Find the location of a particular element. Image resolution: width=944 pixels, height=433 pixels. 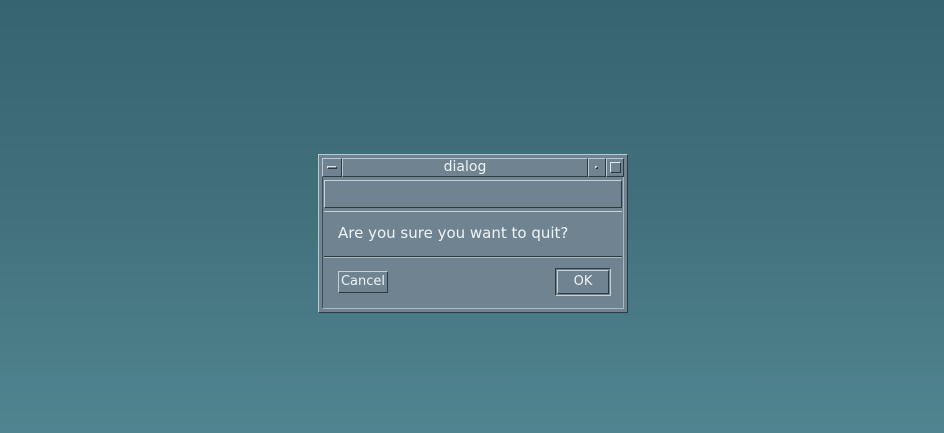

ok-button: OK is located at coordinates (583, 282).